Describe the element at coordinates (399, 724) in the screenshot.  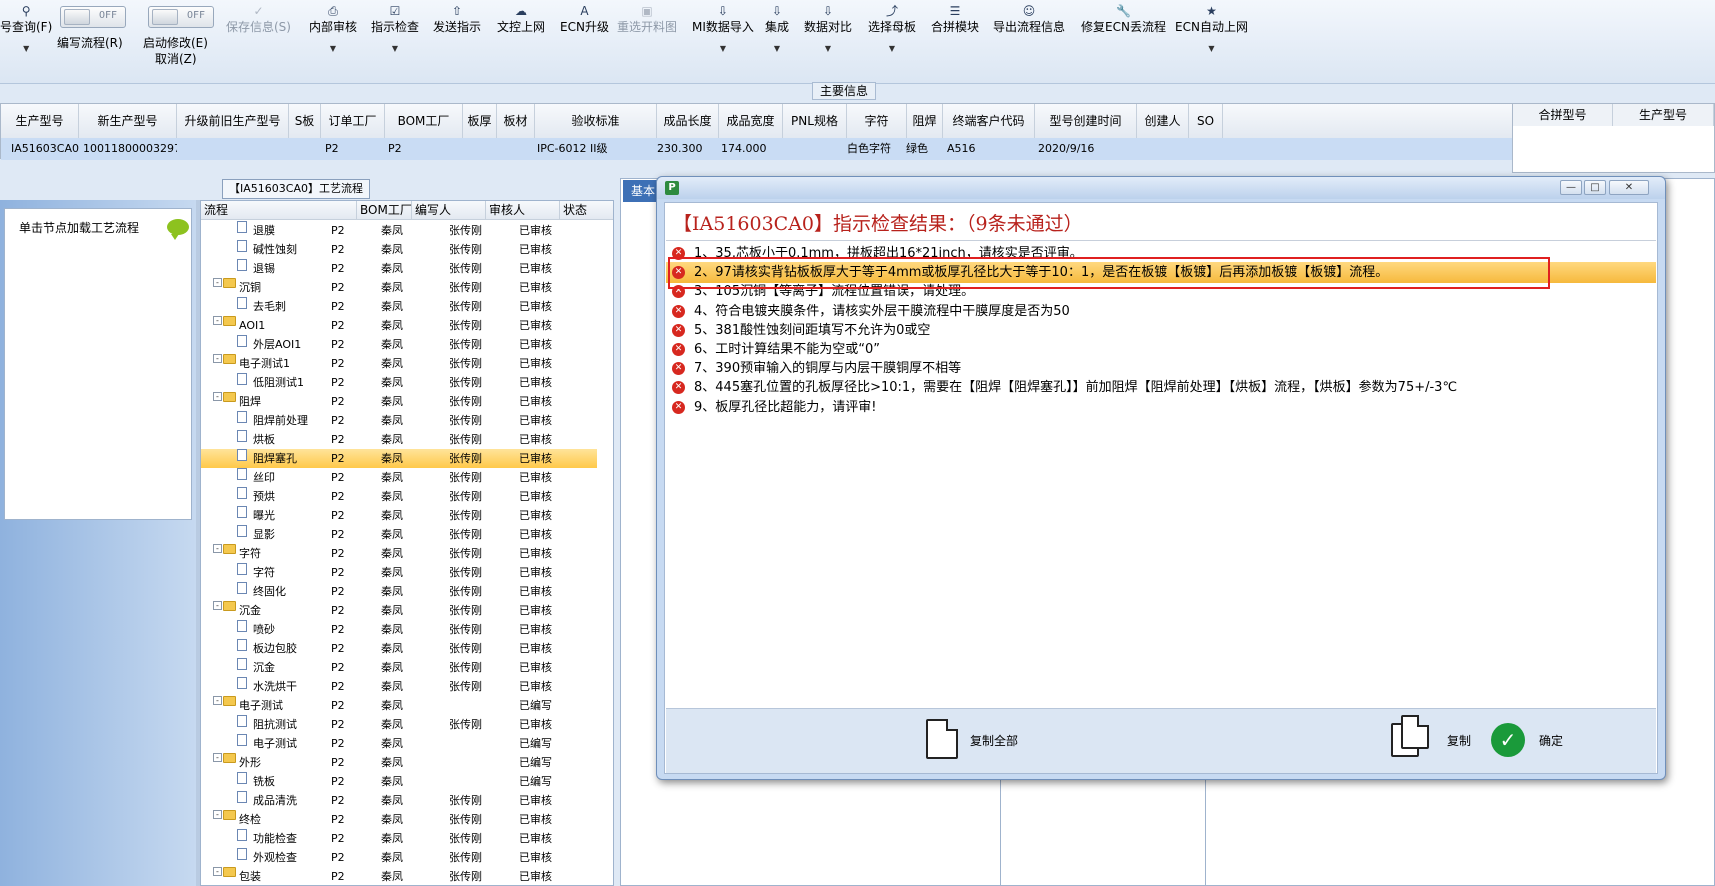
I see `tree-row: 阻抗测试 P2 秦凤 张传刚 已审核` at that location.